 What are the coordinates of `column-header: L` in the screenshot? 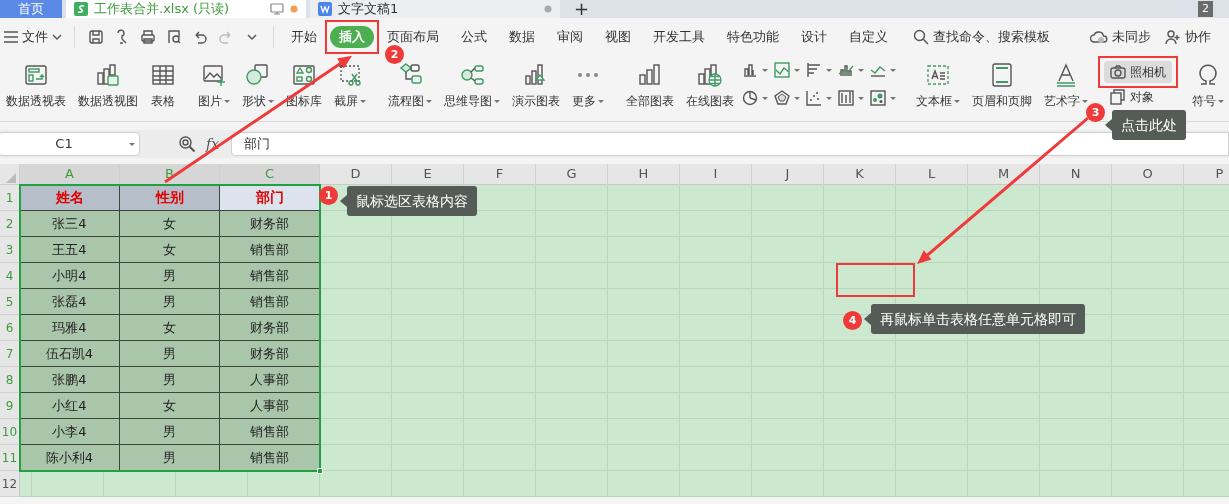 It's located at (932, 174).